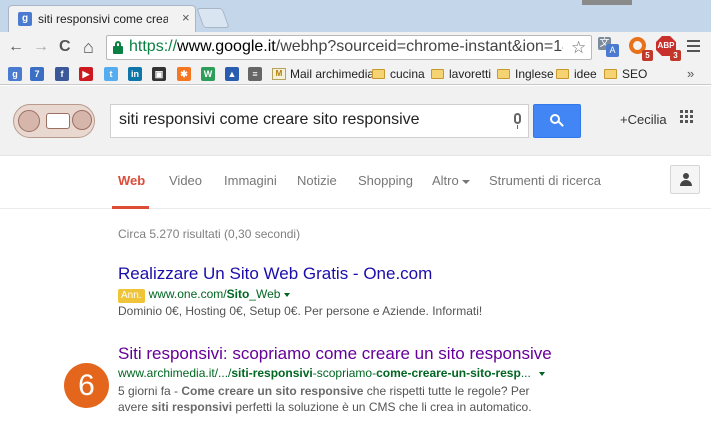  What do you see at coordinates (690, 73) in the screenshot?
I see `more-bookmarks-chevron-icon: »` at bounding box center [690, 73].